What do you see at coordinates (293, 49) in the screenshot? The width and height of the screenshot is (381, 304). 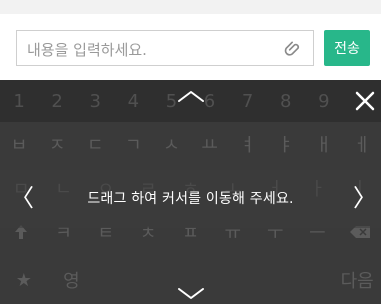 I see `paperclip-icon` at bounding box center [293, 49].